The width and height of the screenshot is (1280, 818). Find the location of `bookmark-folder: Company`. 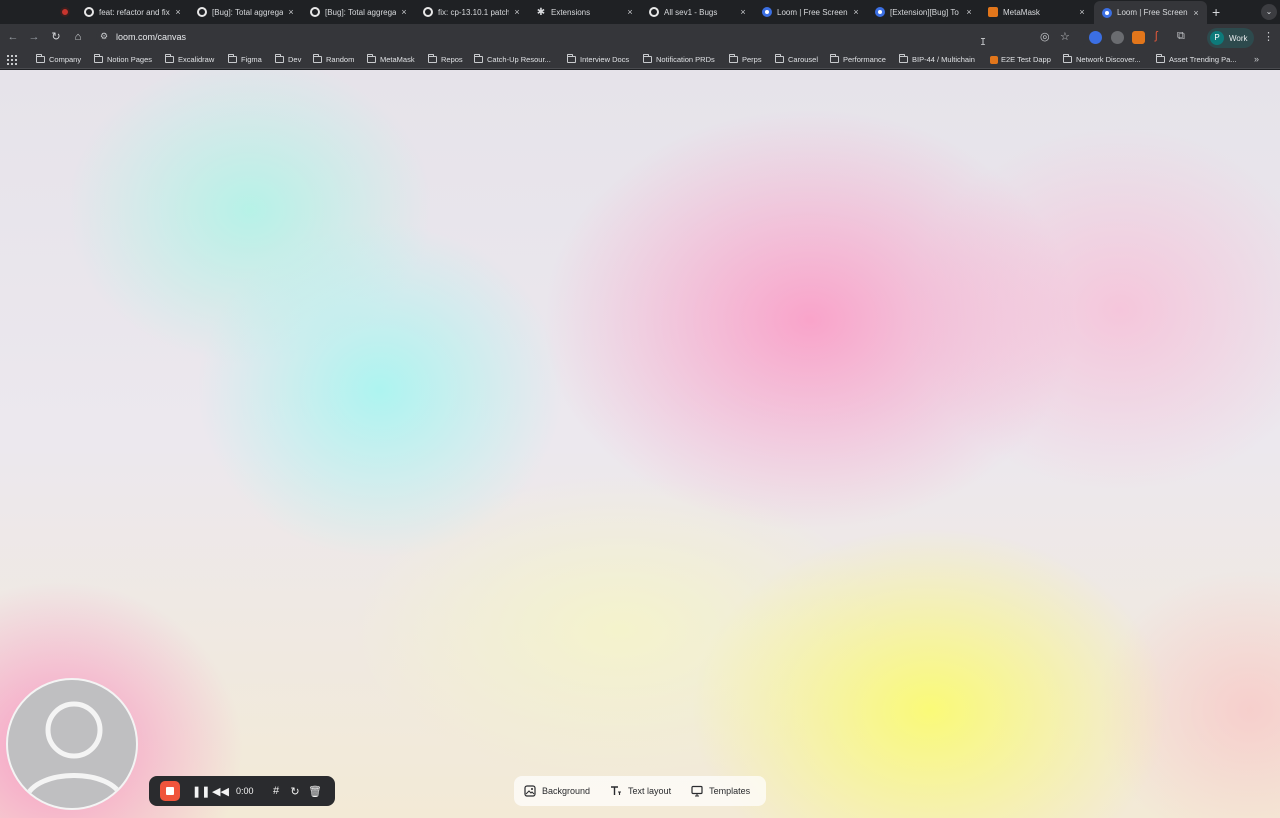

bookmark-folder: Company is located at coordinates (58, 59).